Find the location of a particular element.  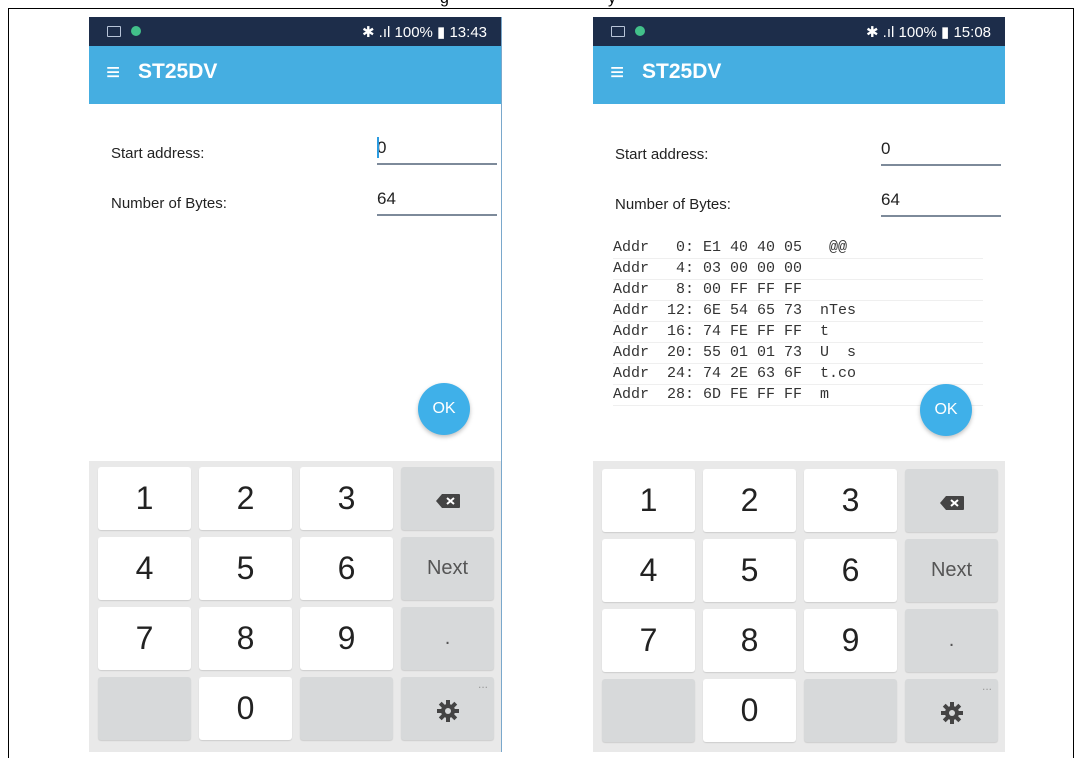

caption-fragment: g is located at coordinates (450, 4).